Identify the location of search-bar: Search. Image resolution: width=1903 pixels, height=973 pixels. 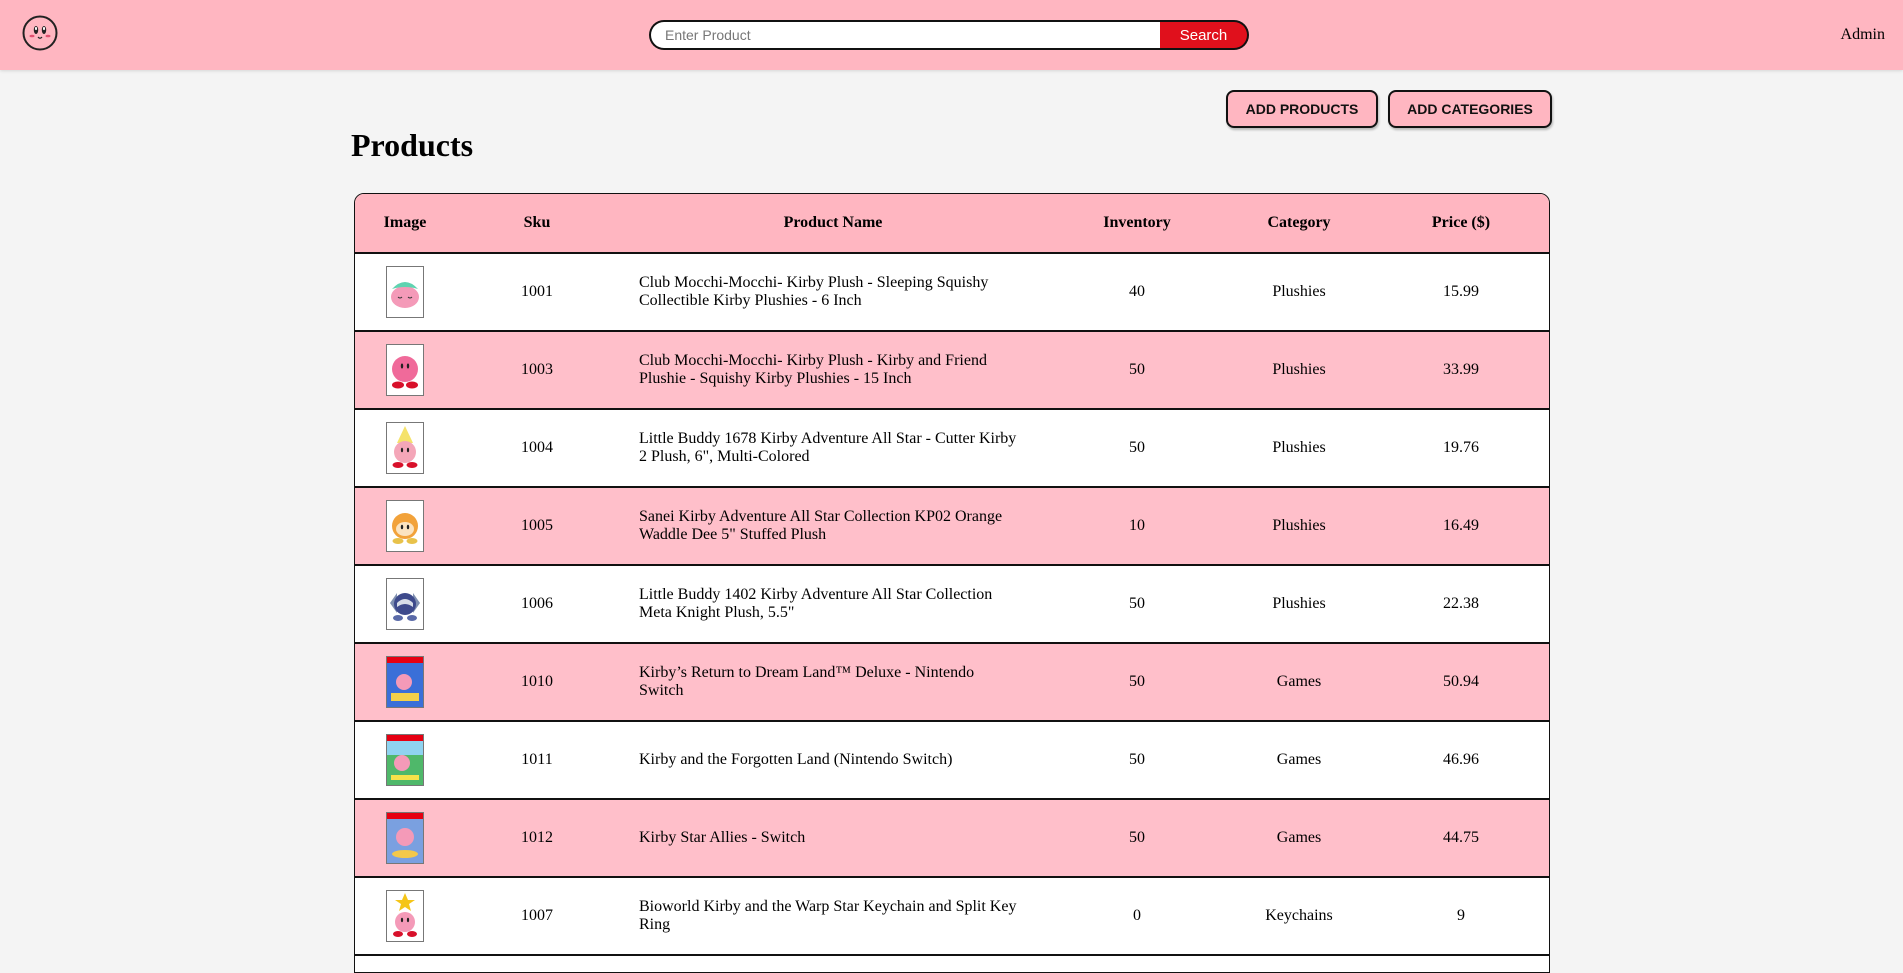
(949, 35).